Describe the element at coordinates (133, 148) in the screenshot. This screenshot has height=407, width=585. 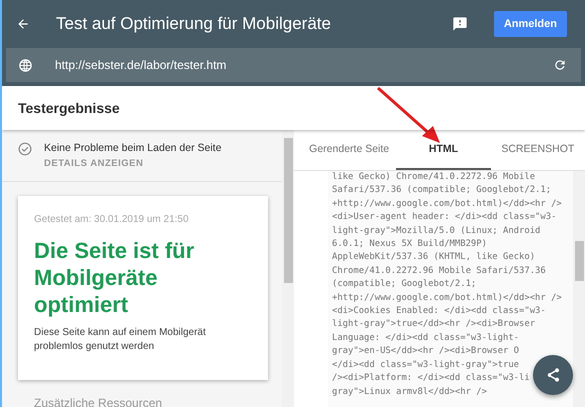
I see `status-text: Keine Probleme beim Laden der Seite` at that location.